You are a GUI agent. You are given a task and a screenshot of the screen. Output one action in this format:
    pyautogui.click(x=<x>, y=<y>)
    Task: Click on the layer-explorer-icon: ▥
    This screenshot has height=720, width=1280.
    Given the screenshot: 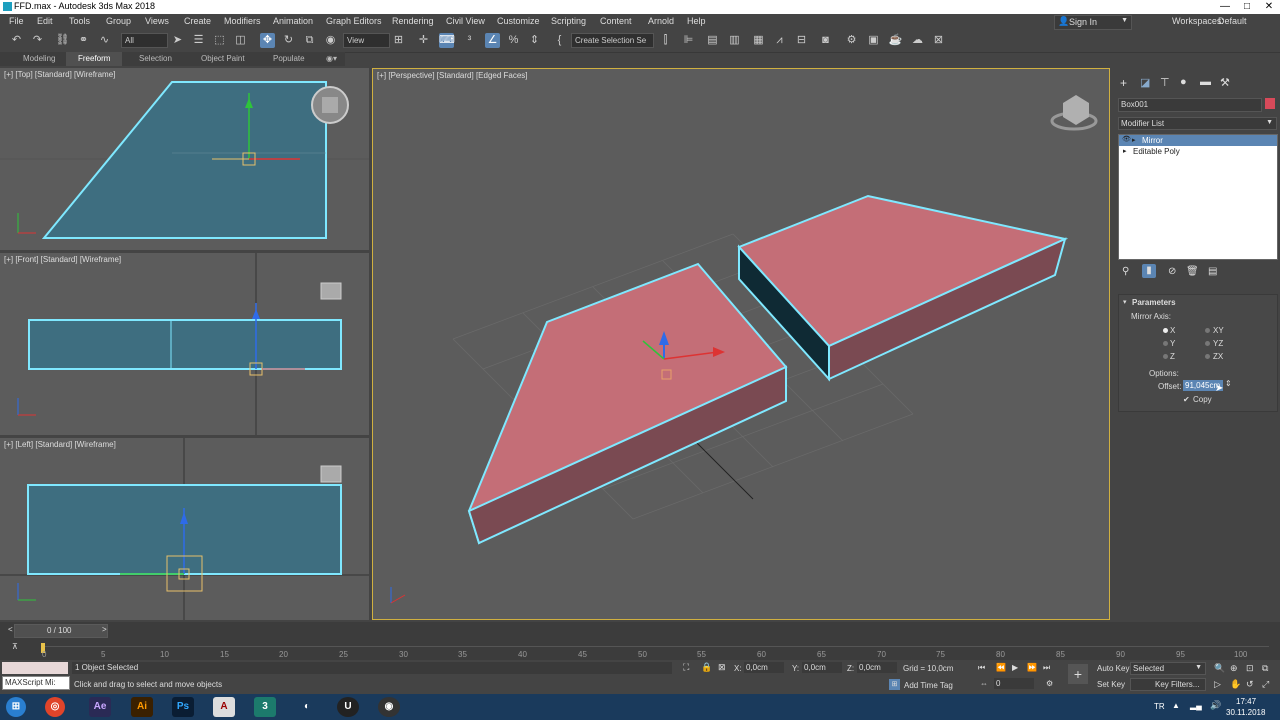 What is the action you would take?
    pyautogui.click(x=734, y=40)
    